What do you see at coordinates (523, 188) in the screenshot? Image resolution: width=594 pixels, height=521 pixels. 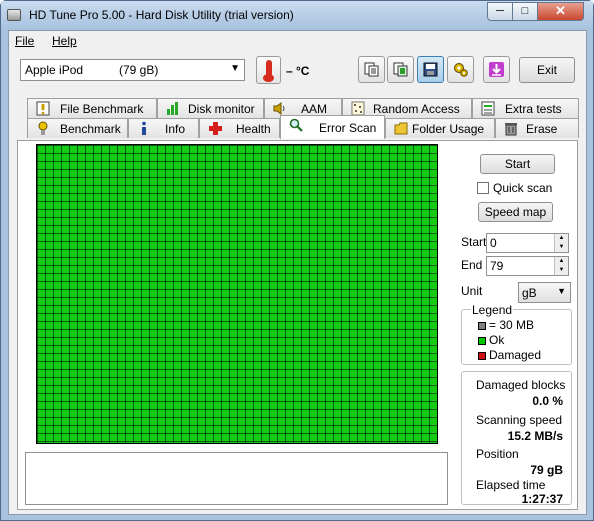 I see `quick-scan-label: Quick scan` at bounding box center [523, 188].